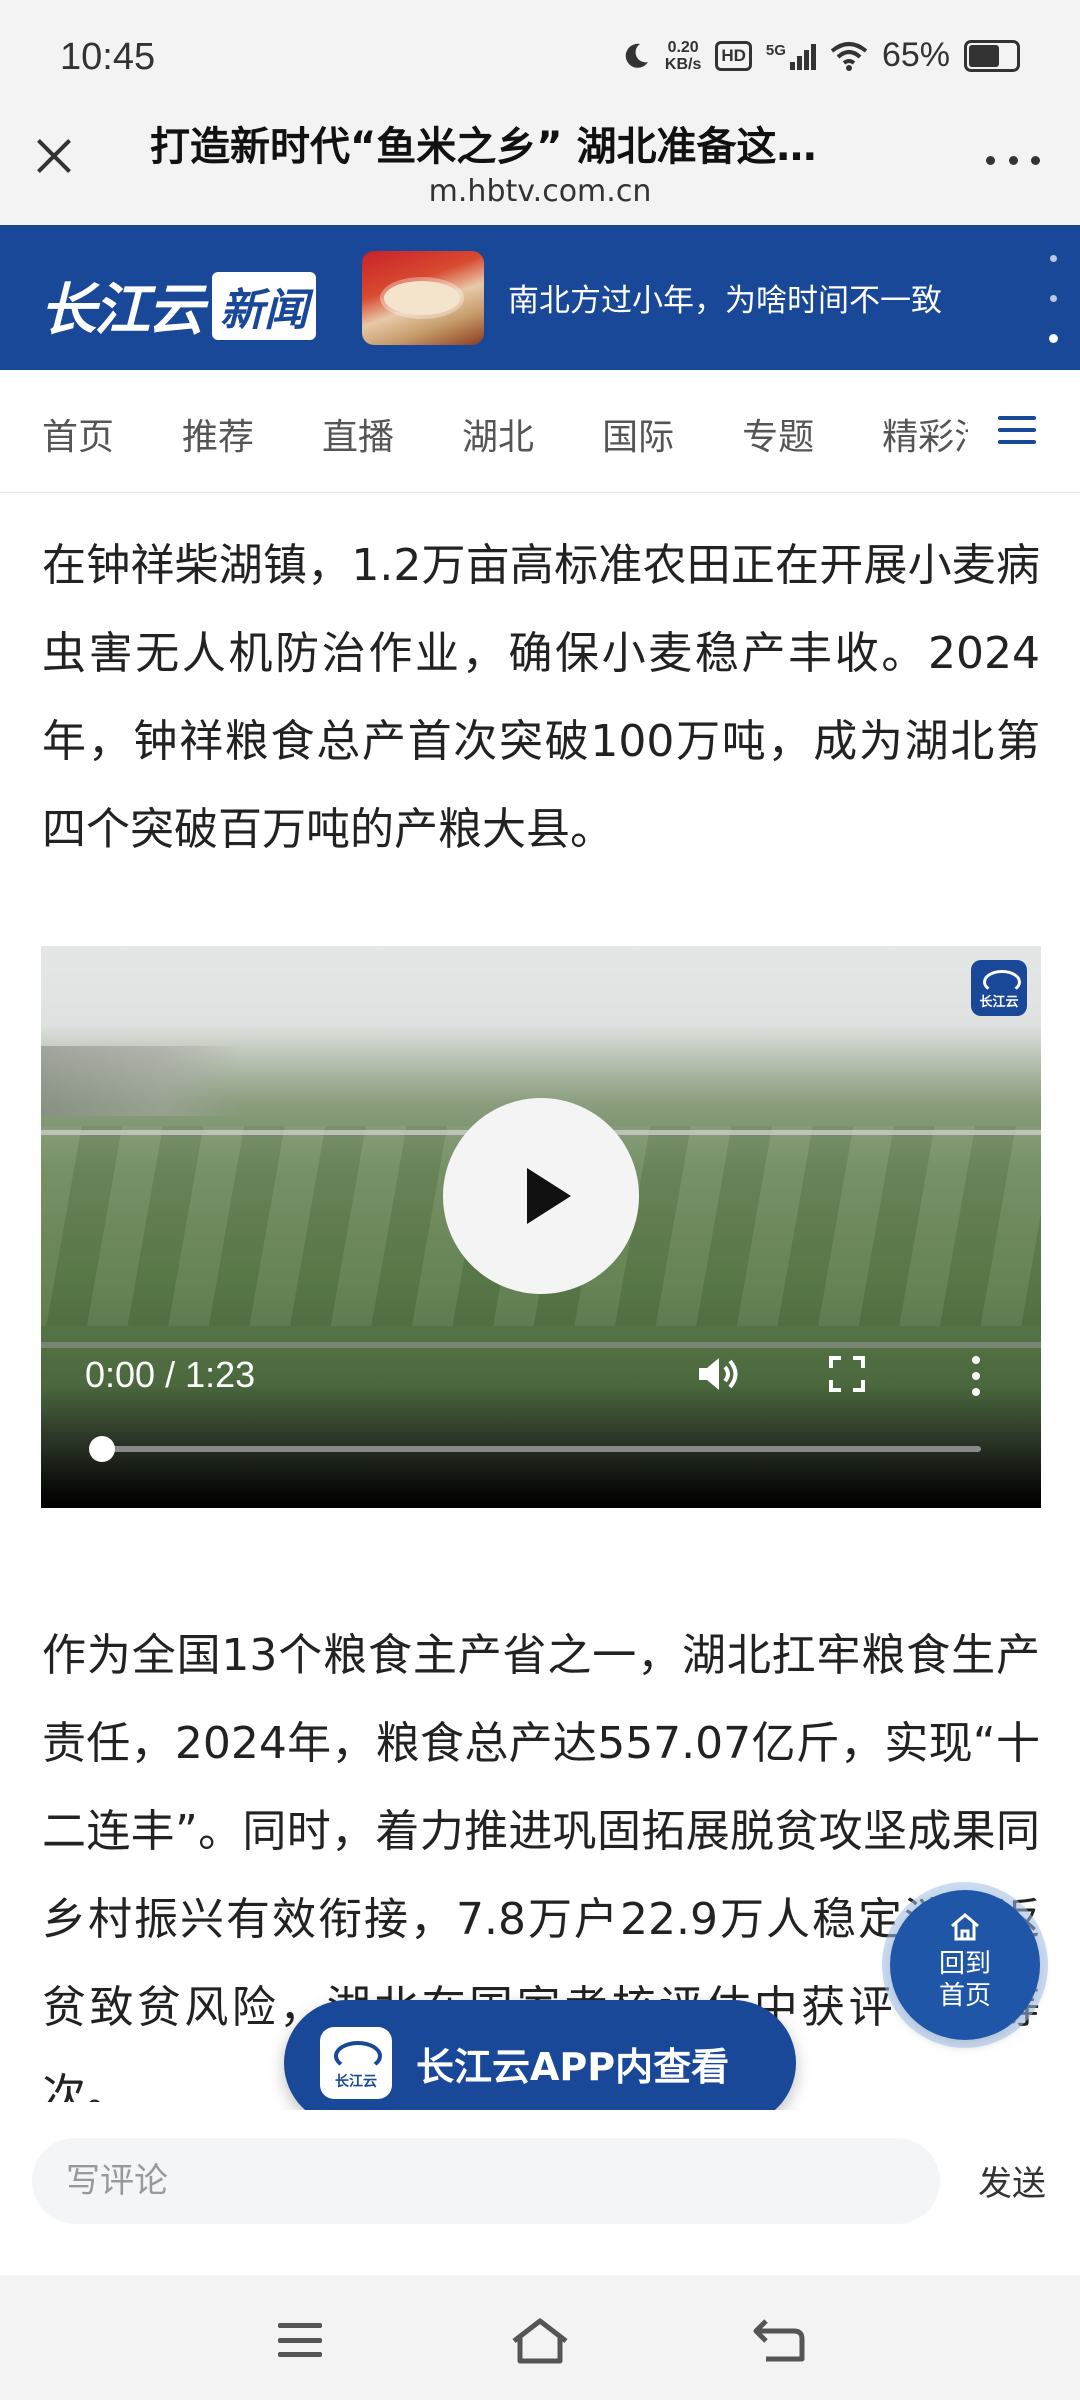 The image size is (1080, 2400). I want to click on more-options-icon, so click(1013, 162).